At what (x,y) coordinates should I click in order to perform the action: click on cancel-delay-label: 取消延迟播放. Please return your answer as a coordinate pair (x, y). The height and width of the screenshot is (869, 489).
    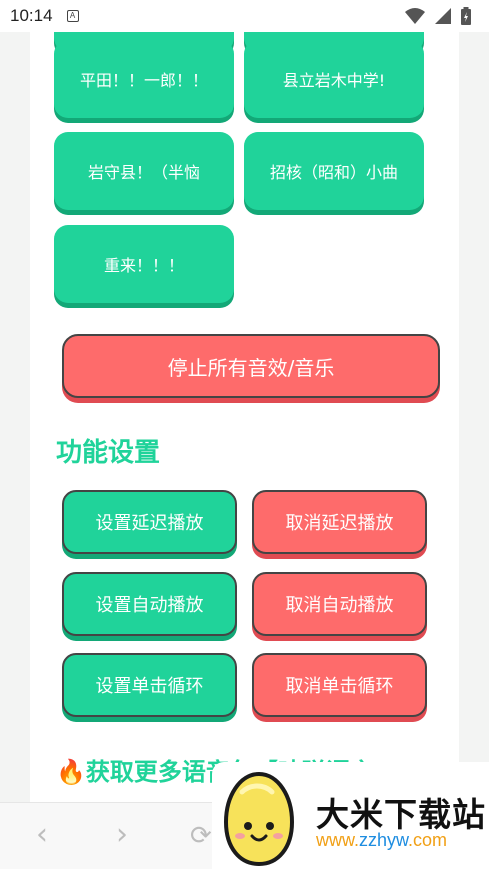
    Looking at the image, I should click on (339, 523).